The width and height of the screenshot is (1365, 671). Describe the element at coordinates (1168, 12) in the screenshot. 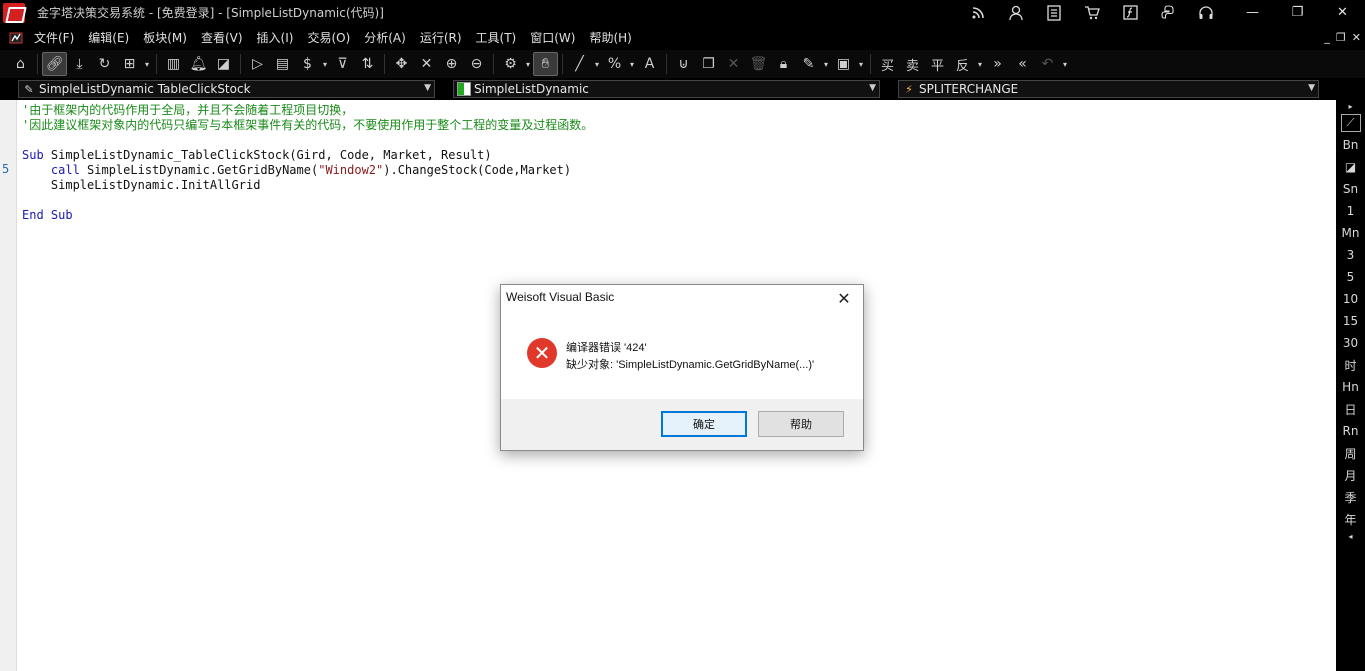

I see `python-icon` at that location.